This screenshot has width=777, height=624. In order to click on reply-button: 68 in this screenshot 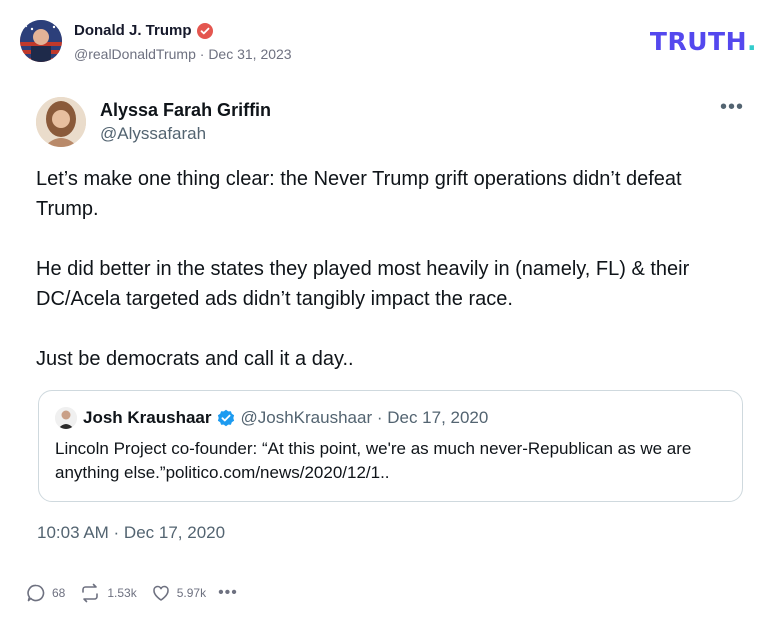, I will do `click(45, 593)`.